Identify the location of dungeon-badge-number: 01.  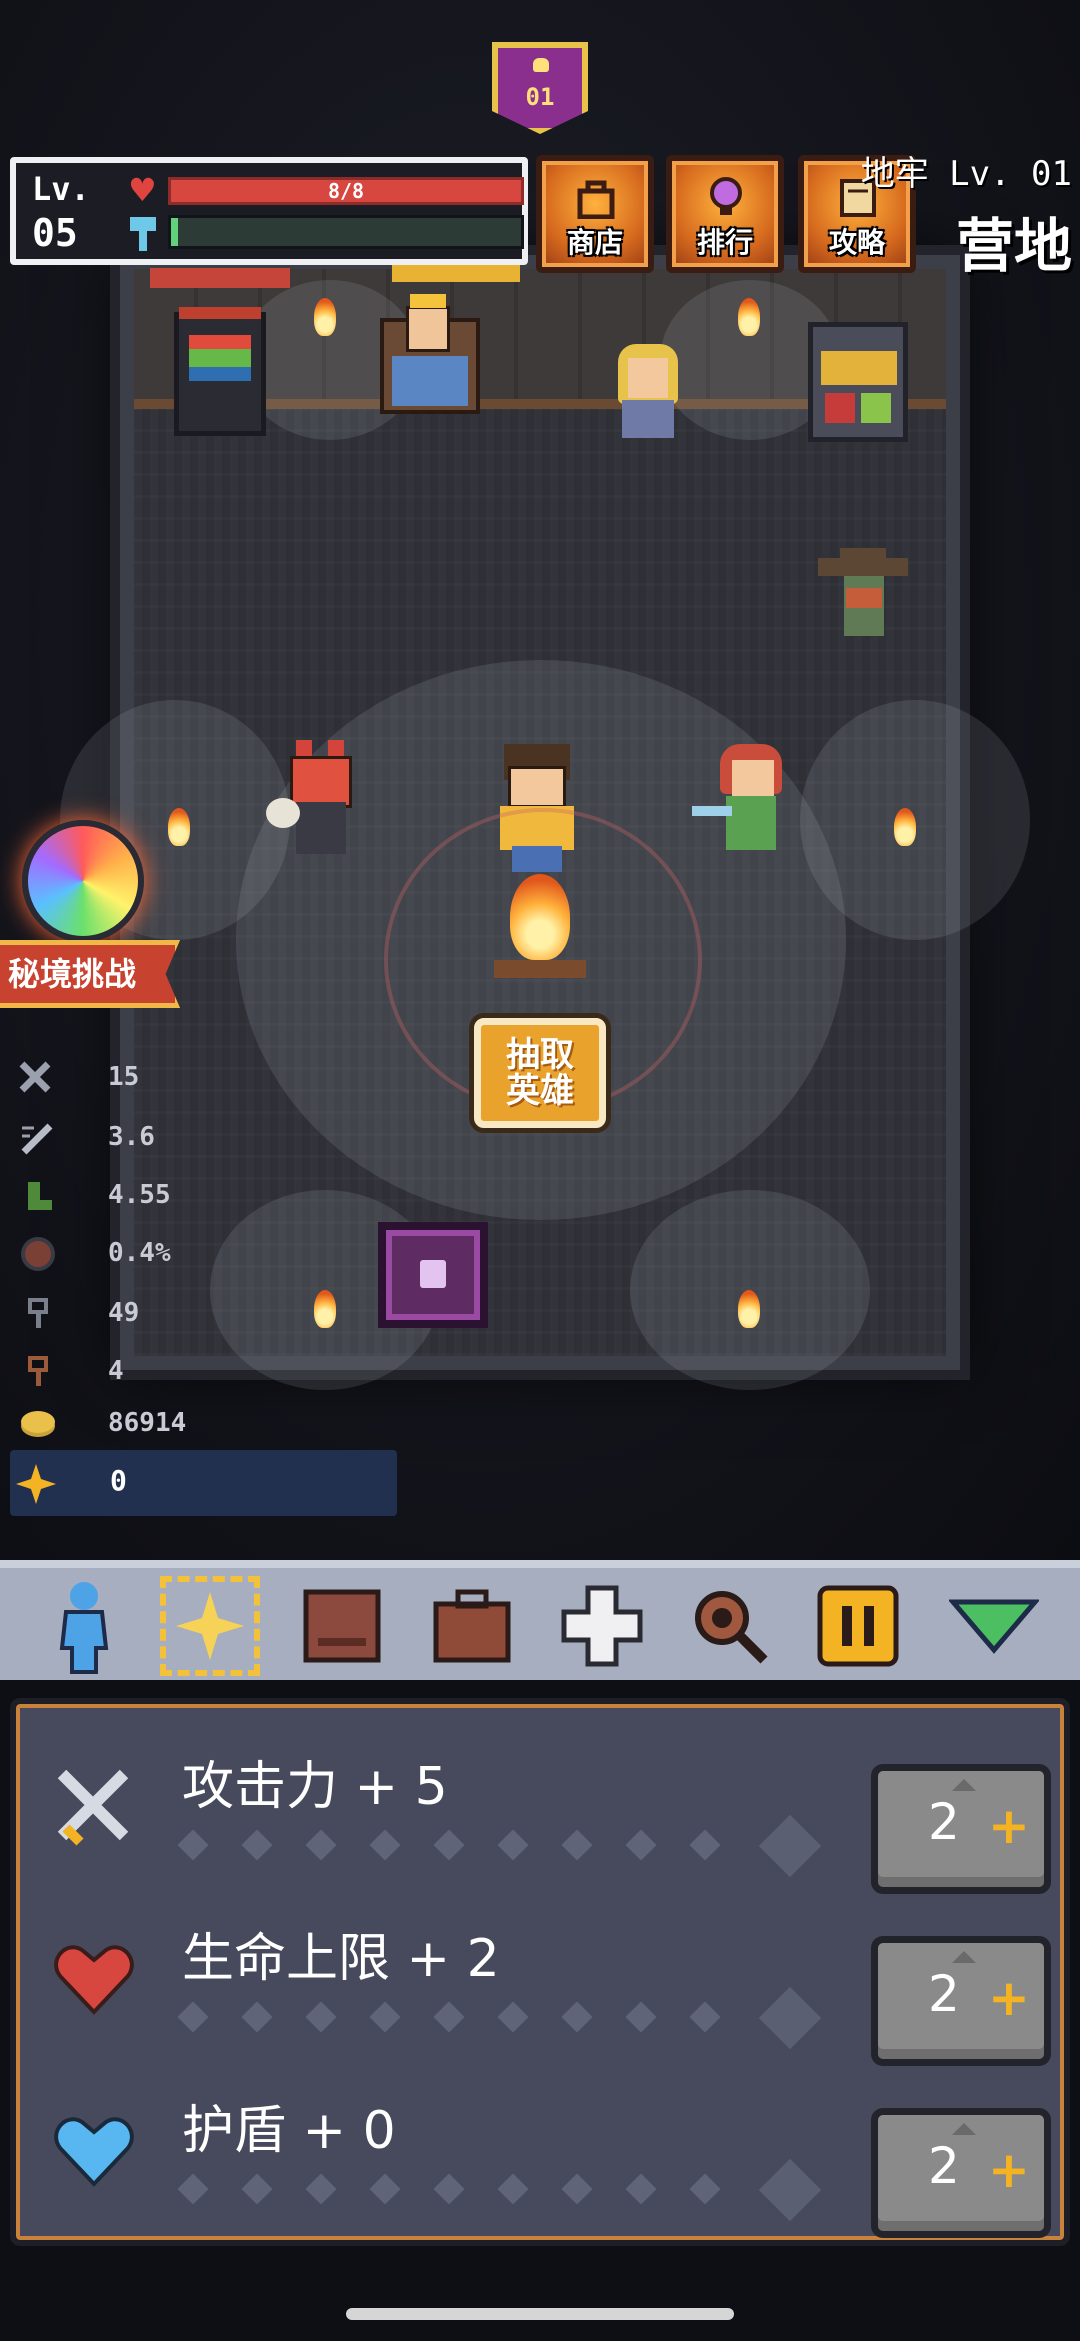
(540, 97).